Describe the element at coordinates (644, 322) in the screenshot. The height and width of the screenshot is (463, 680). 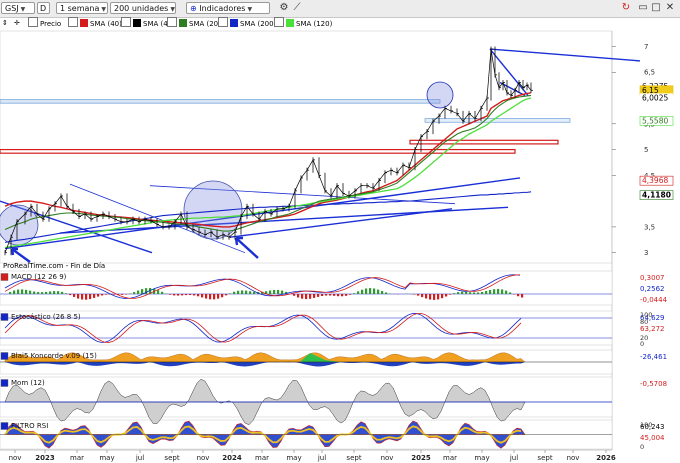
I see `indicator-tick-label: 80` at that location.